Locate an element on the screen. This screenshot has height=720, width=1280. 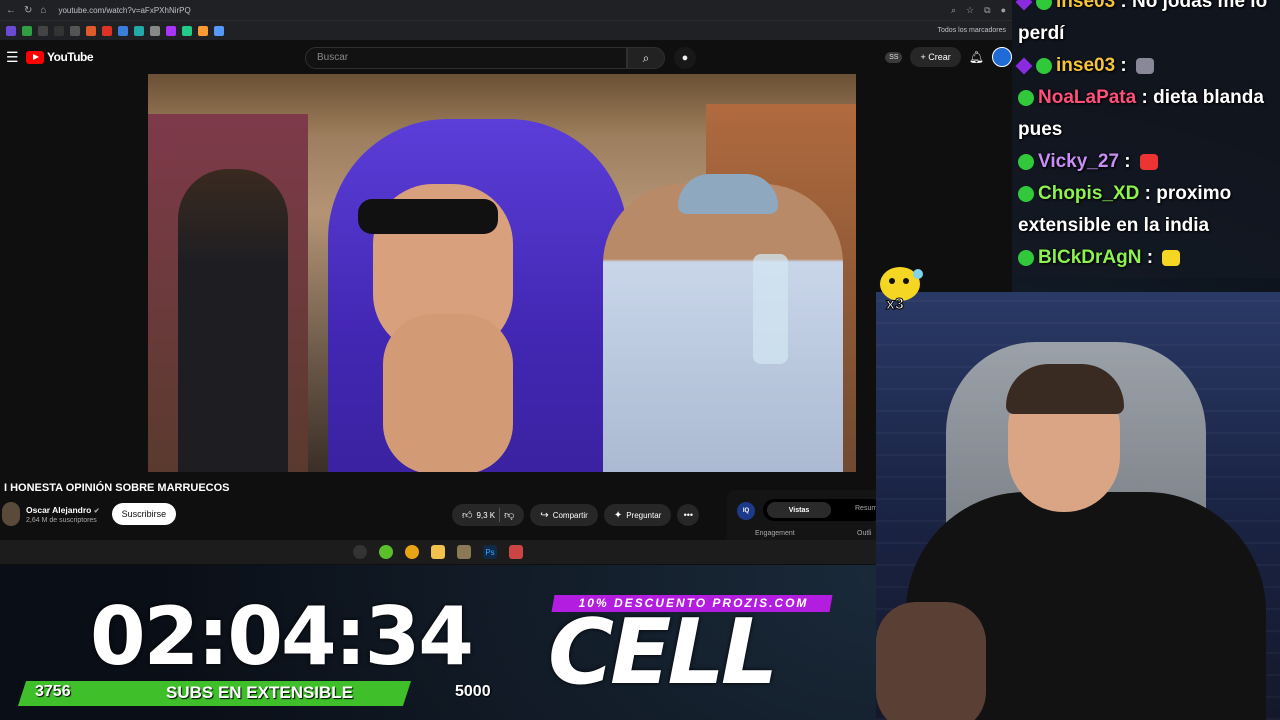
microphone-icon: ● is located at coordinates (685, 58).